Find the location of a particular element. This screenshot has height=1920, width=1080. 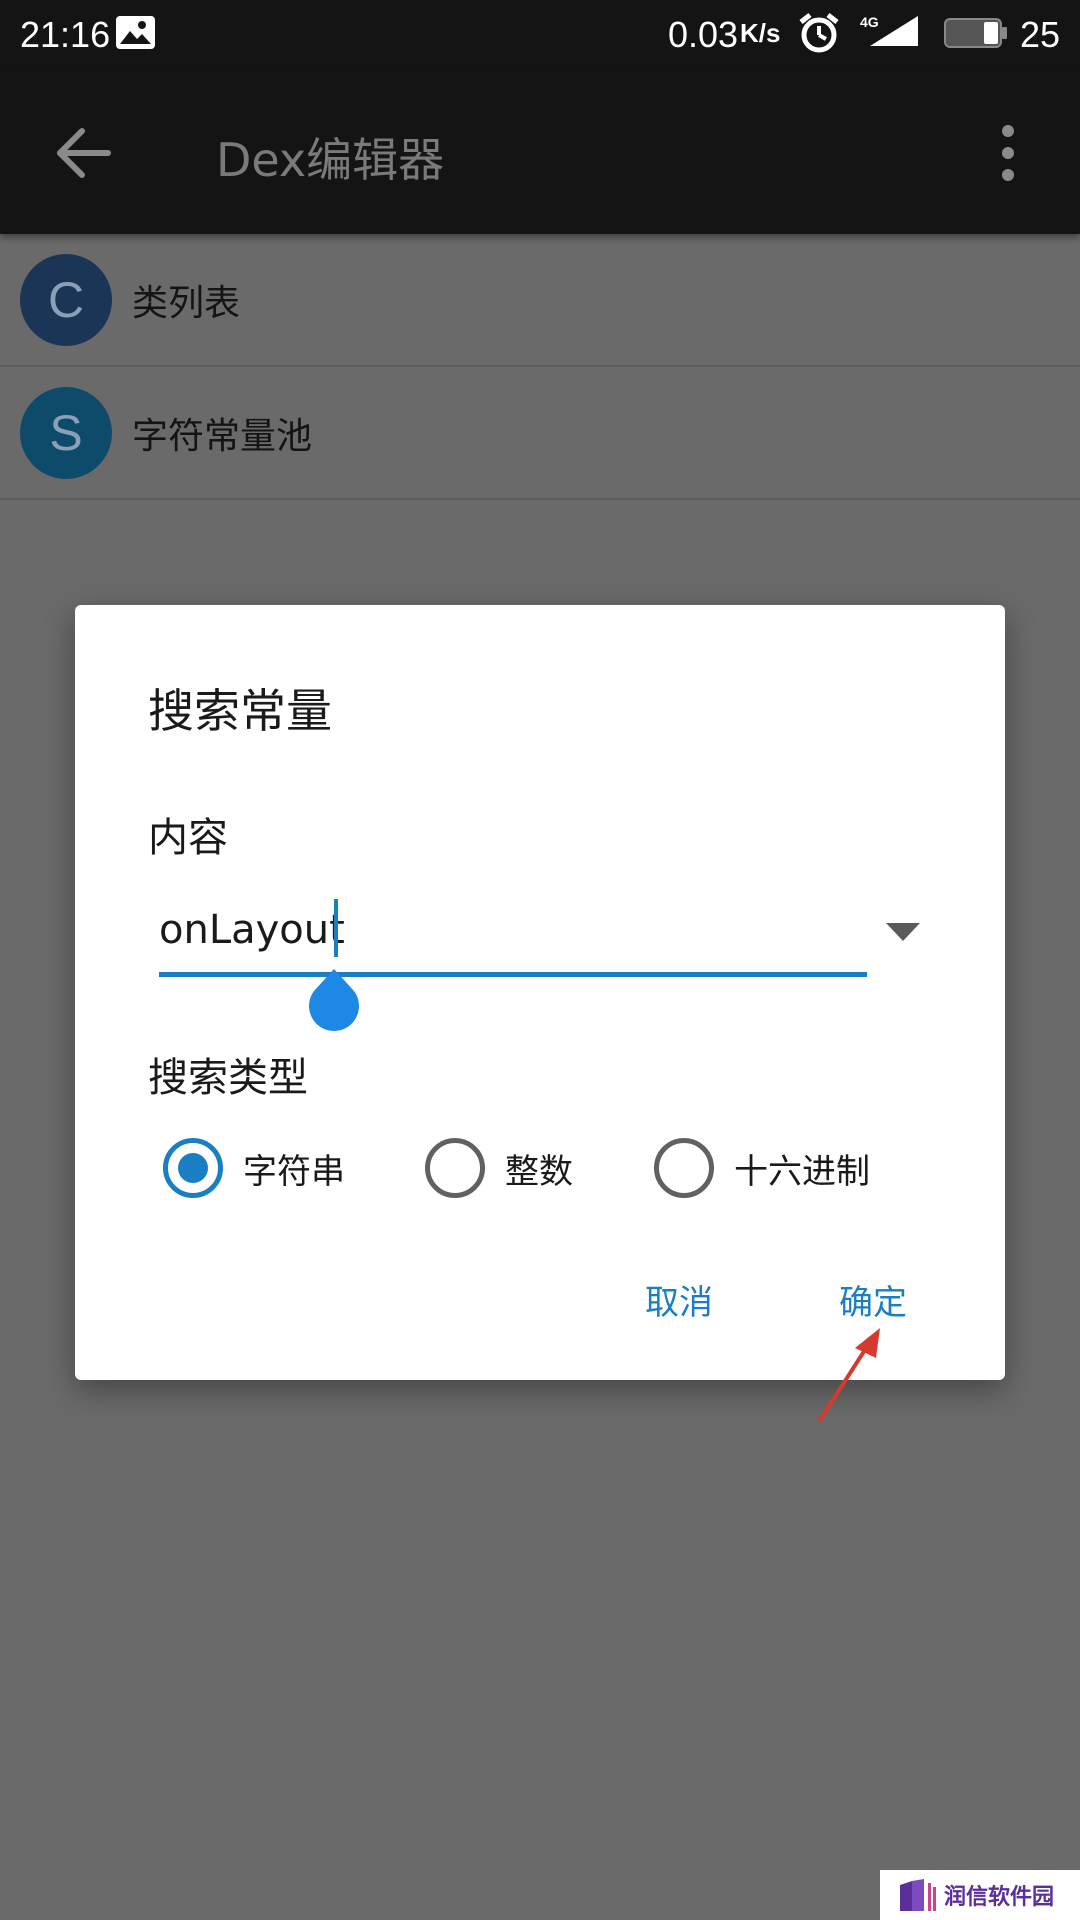

list-item-string-pool: S 字符常量池 is located at coordinates (540, 433).